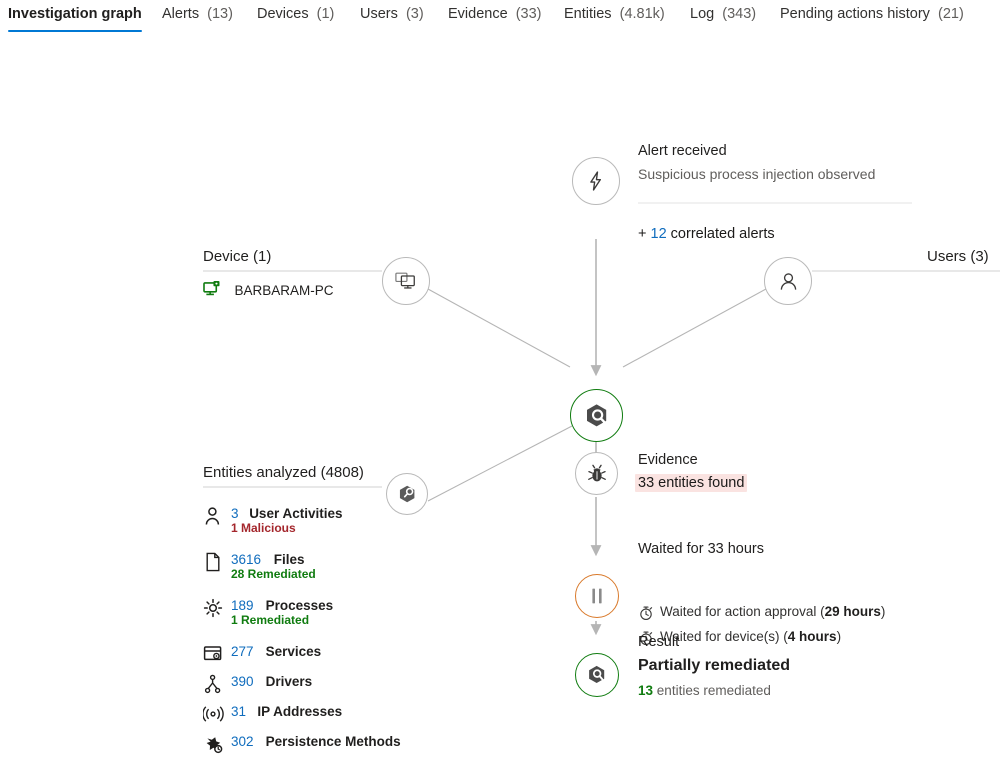  I want to click on drivers-icon, so click(214, 684).